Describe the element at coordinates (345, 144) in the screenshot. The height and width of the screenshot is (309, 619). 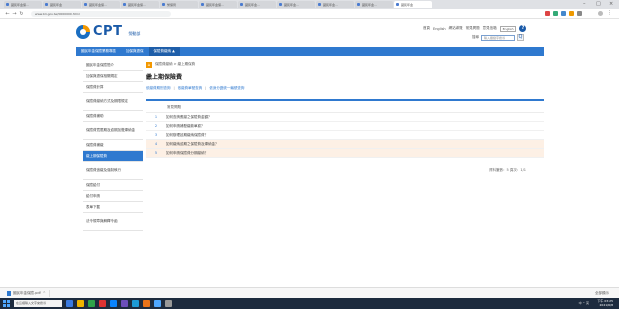
I see `faq-row: 4 如何繳納逾期之保險費及滯納金？` at that location.